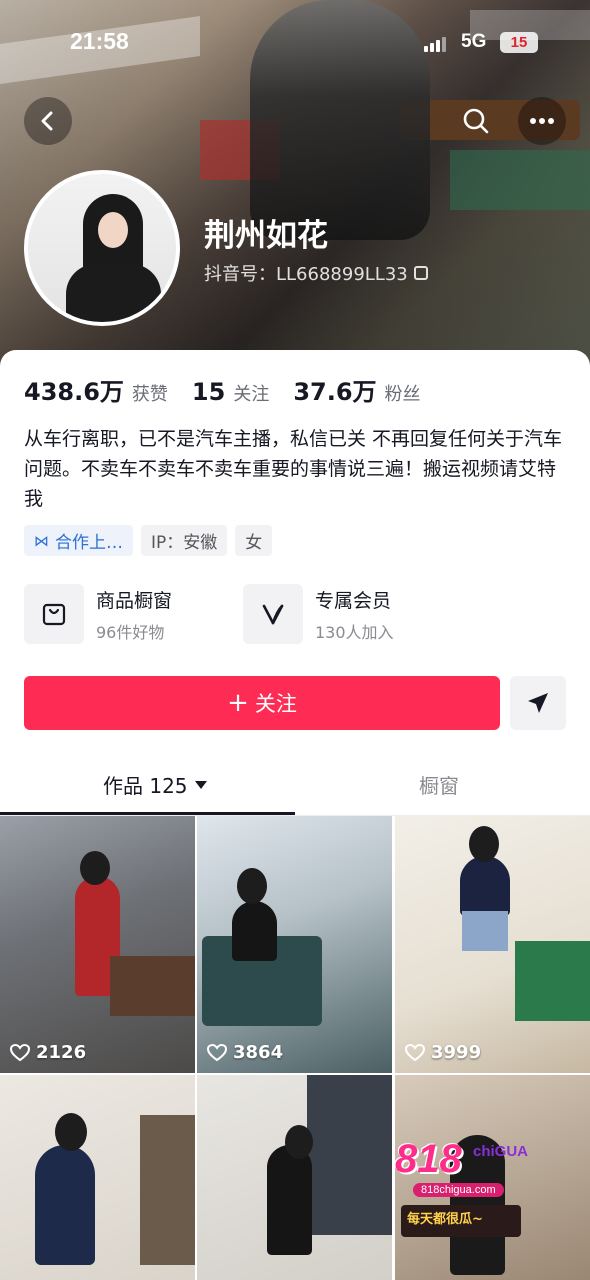 Image resolution: width=590 pixels, height=1280 pixels. What do you see at coordinates (402, 394) in the screenshot?
I see `stat-label: 粉丝` at bounding box center [402, 394].